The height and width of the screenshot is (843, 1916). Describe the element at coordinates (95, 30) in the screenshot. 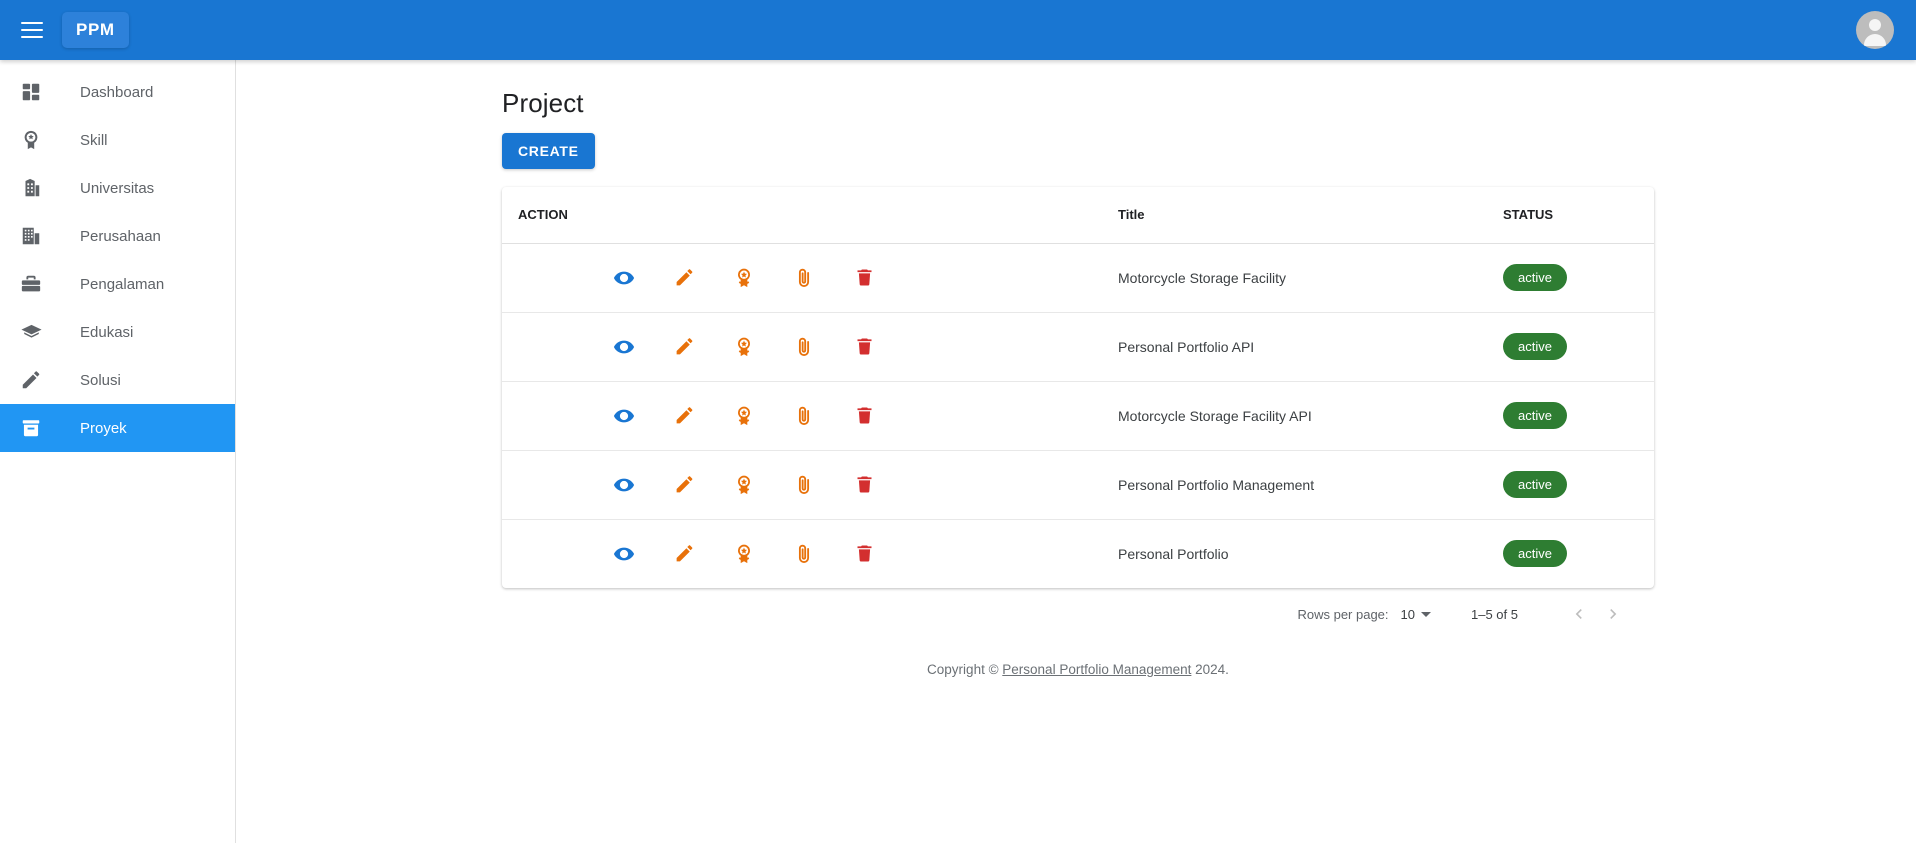

I see `brand-button: PPM` at that location.